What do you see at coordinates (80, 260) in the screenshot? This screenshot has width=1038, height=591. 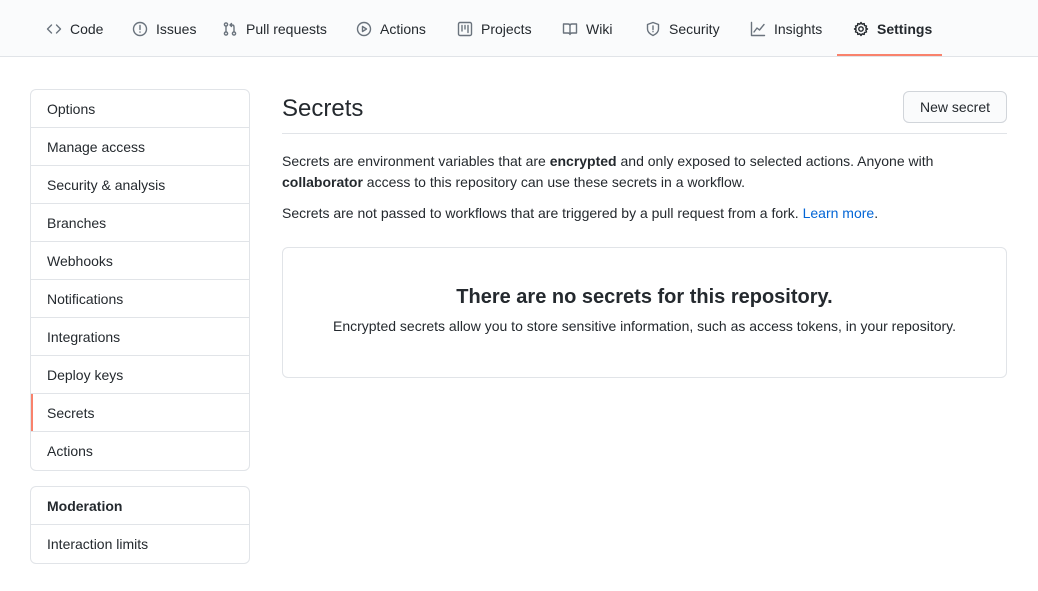 I see `sidebar-item-label: Webhooks` at bounding box center [80, 260].